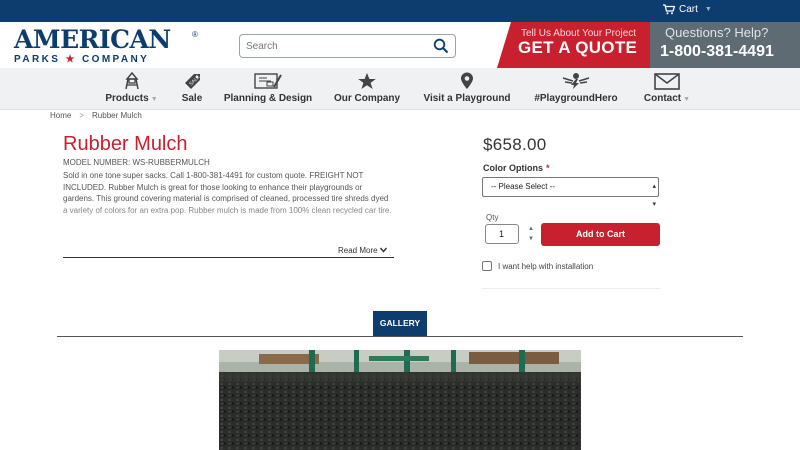 This screenshot has height=450, width=800. I want to click on product-title: Rubber Mulch, so click(125, 144).